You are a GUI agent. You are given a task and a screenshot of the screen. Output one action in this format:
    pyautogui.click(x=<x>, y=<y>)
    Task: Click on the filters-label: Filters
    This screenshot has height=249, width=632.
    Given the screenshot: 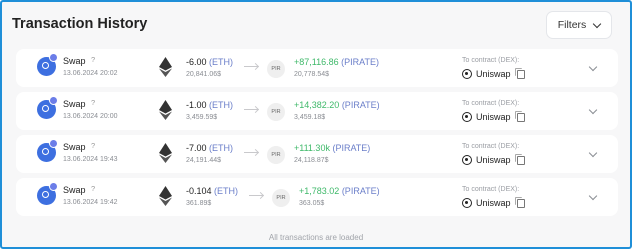 What is the action you would take?
    pyautogui.click(x=572, y=25)
    